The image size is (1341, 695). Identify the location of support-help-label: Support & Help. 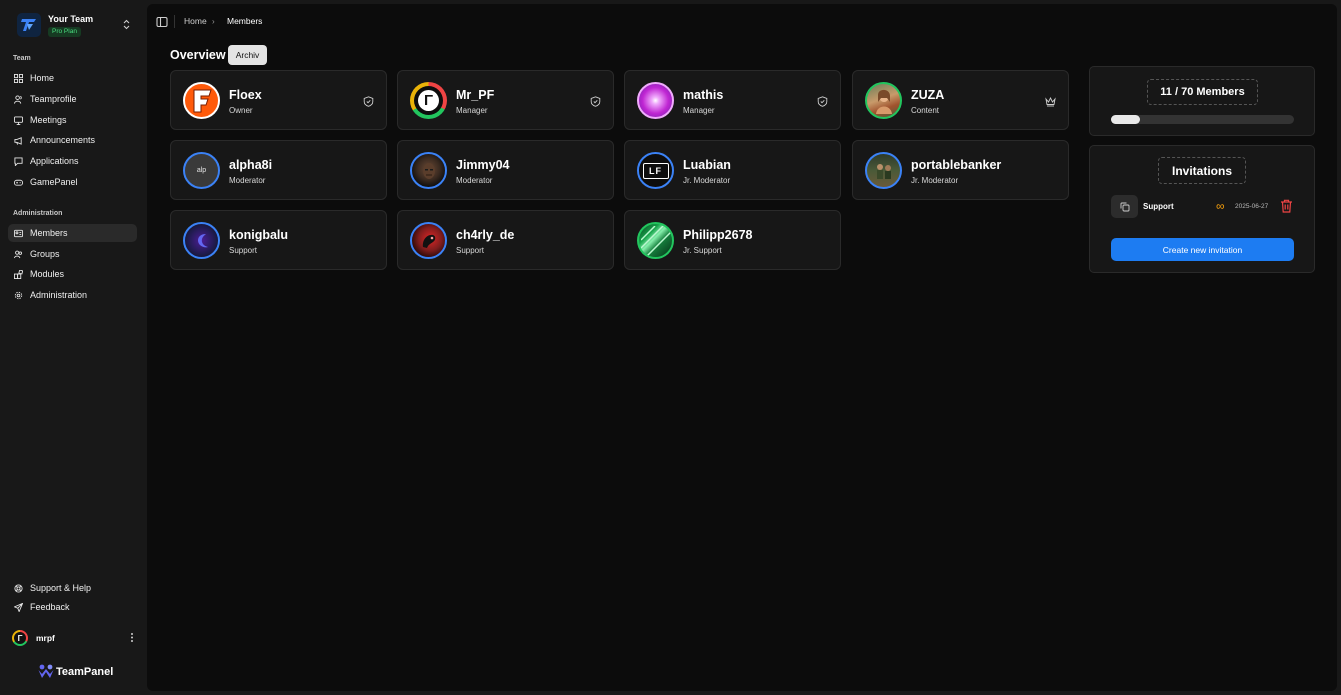
(61, 588).